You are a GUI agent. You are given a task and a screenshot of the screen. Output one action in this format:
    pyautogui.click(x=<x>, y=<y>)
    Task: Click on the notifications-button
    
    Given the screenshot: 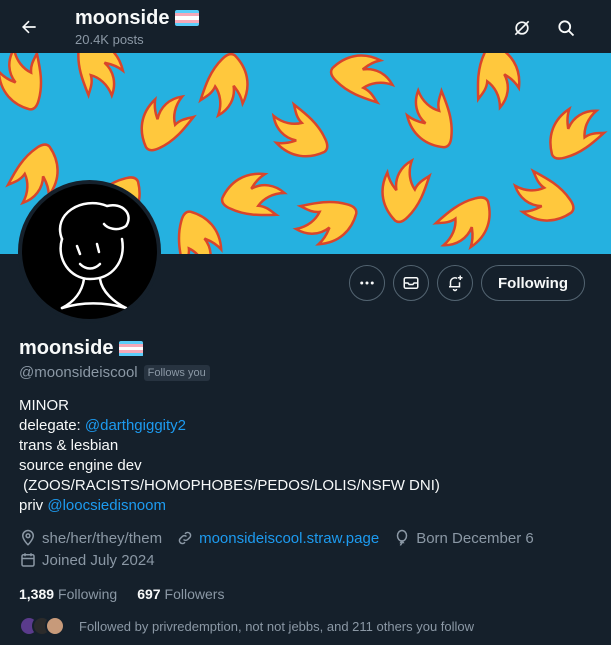 What is the action you would take?
    pyautogui.click(x=455, y=283)
    